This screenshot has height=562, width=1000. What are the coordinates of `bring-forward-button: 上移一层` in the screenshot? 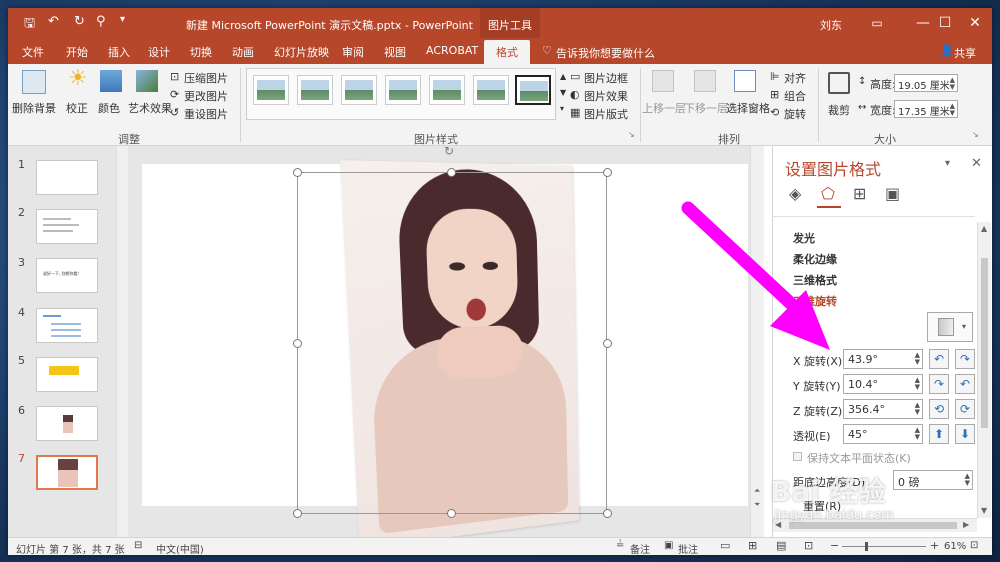 It's located at (664, 108).